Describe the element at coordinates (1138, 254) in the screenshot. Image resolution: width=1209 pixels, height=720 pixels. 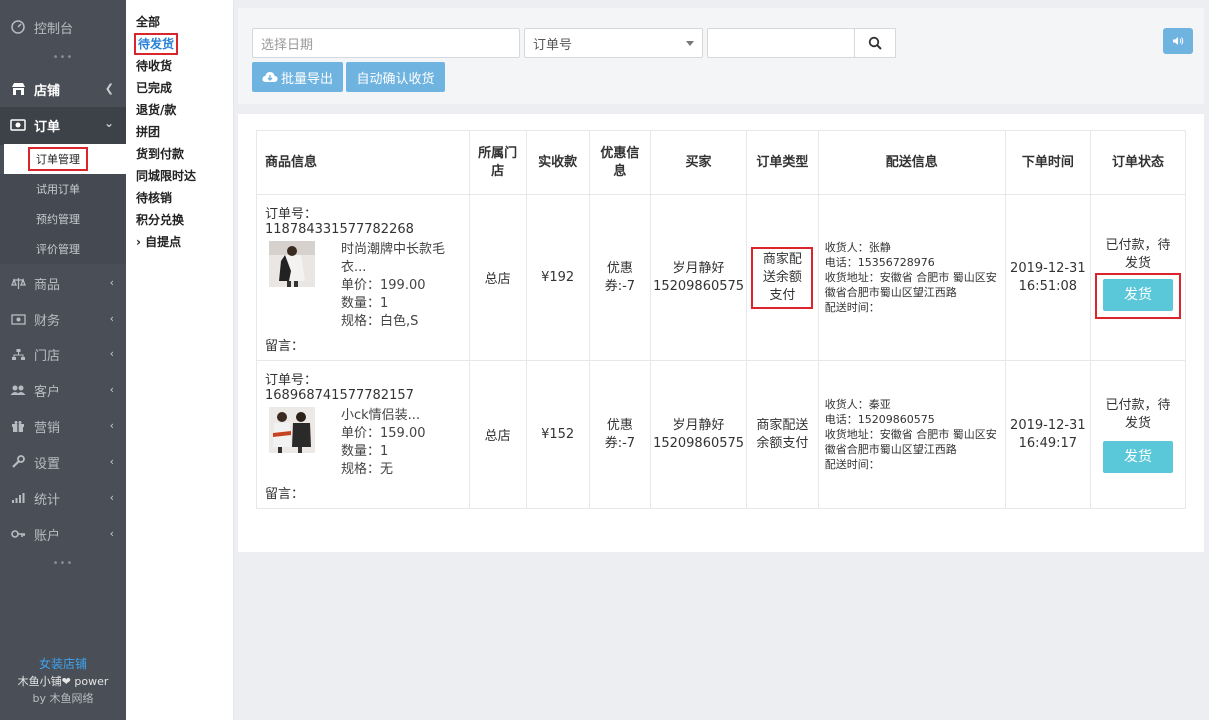
I see `order-status: 已付款，待发货` at that location.